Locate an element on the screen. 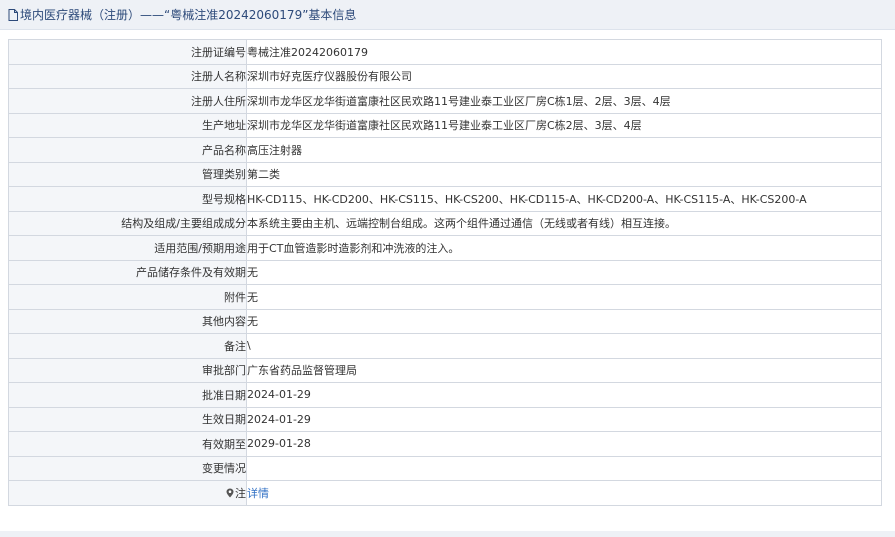 Image resolution: width=895 pixels, height=537 pixels. row-label: 型号规格 is located at coordinates (127, 199).